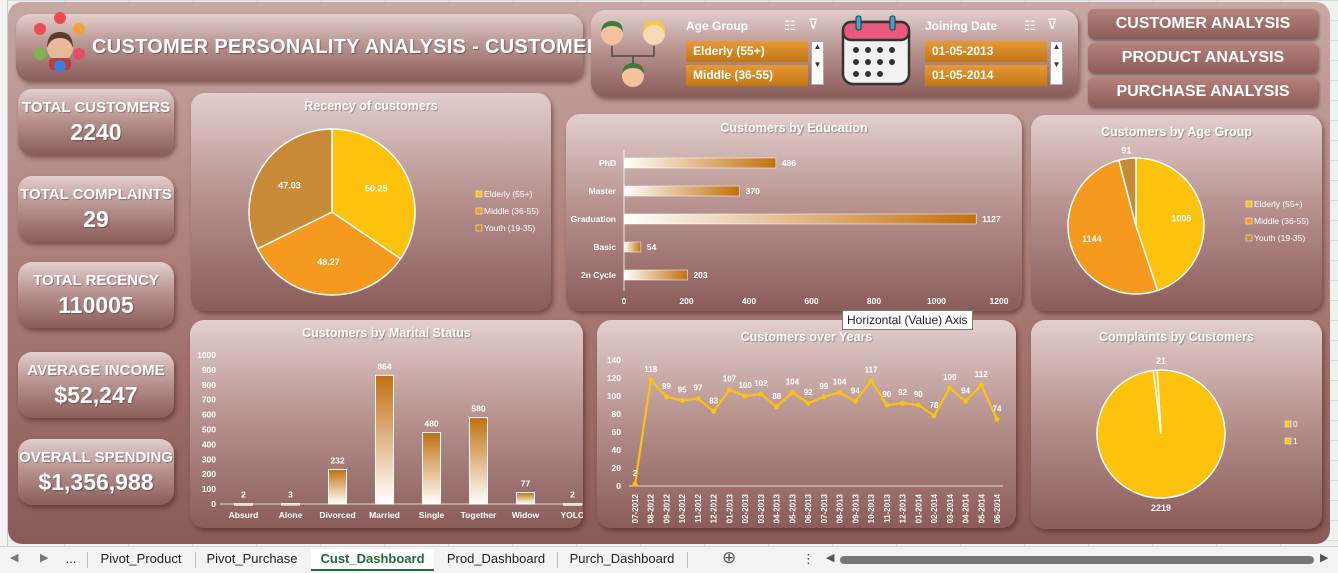 The width and height of the screenshot is (1338, 573). Describe the element at coordinates (986, 51) in the screenshot. I see `slicer-item-date-2013: 01-05-2013` at that location.